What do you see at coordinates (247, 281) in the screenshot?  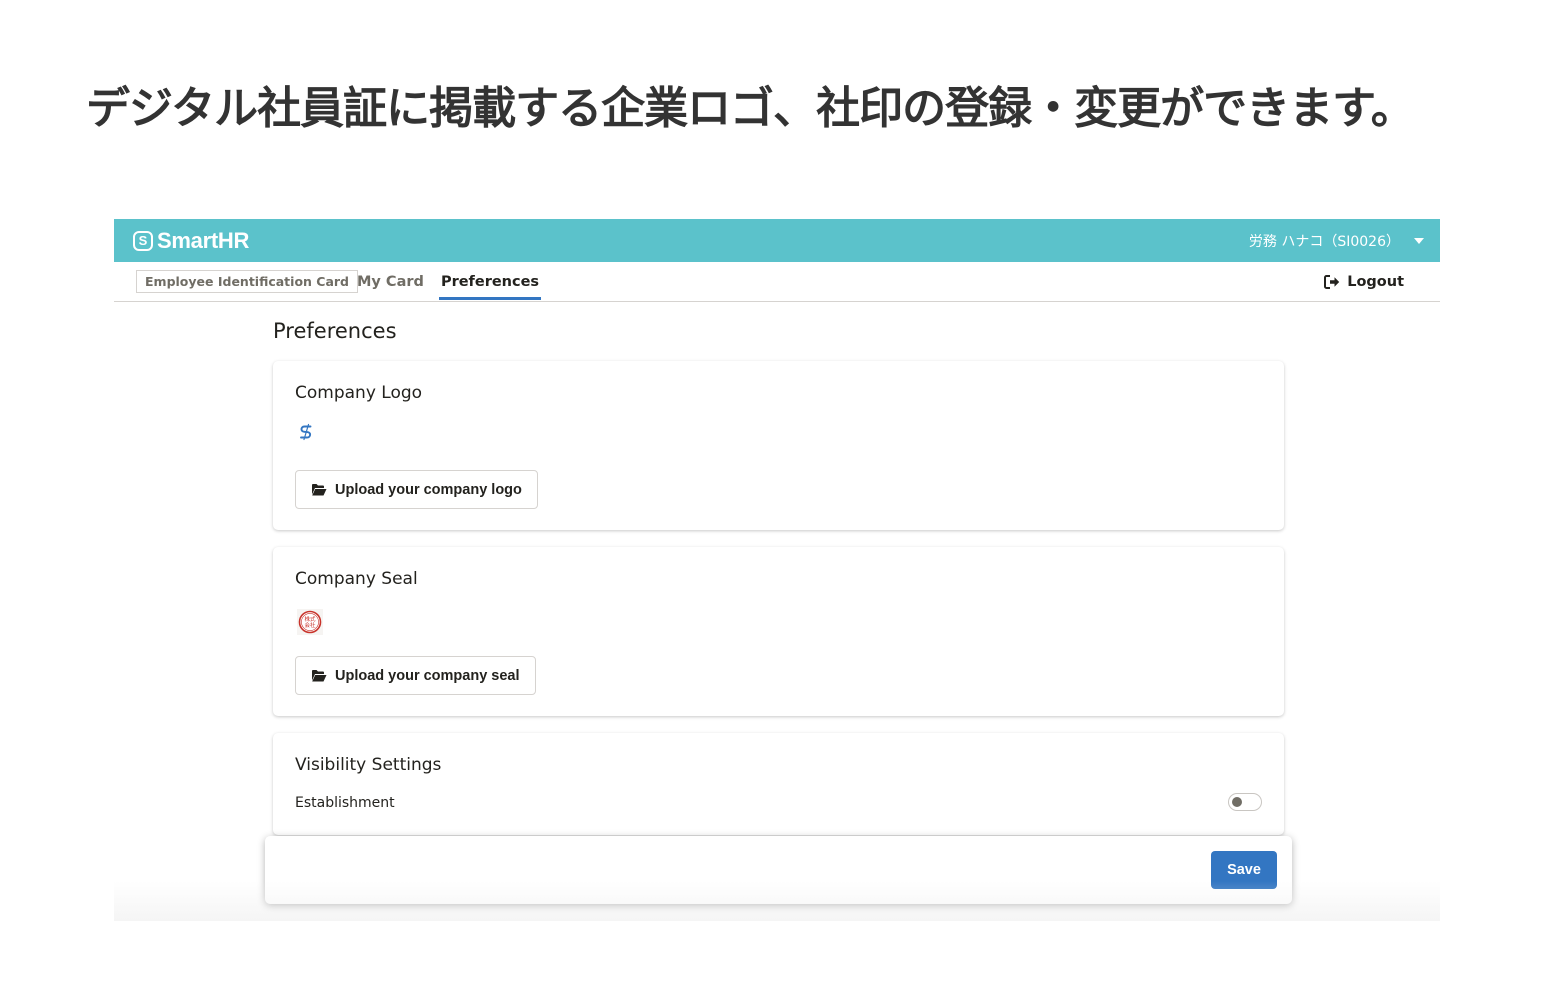 I see `employee-id-card-label: Employee Identification Card` at bounding box center [247, 281].